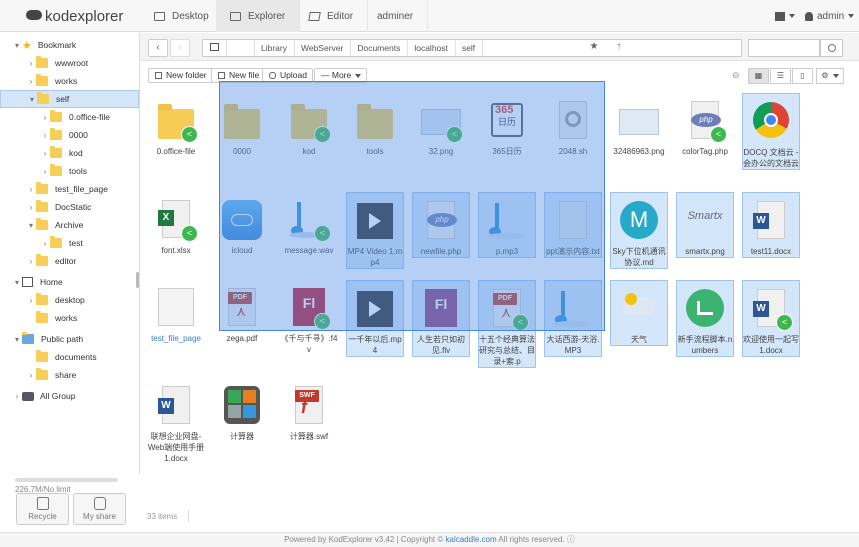 This screenshot has height=547, width=859. Describe the element at coordinates (69, 99) in the screenshot. I see `tree-item-self: ▾ self` at that location.